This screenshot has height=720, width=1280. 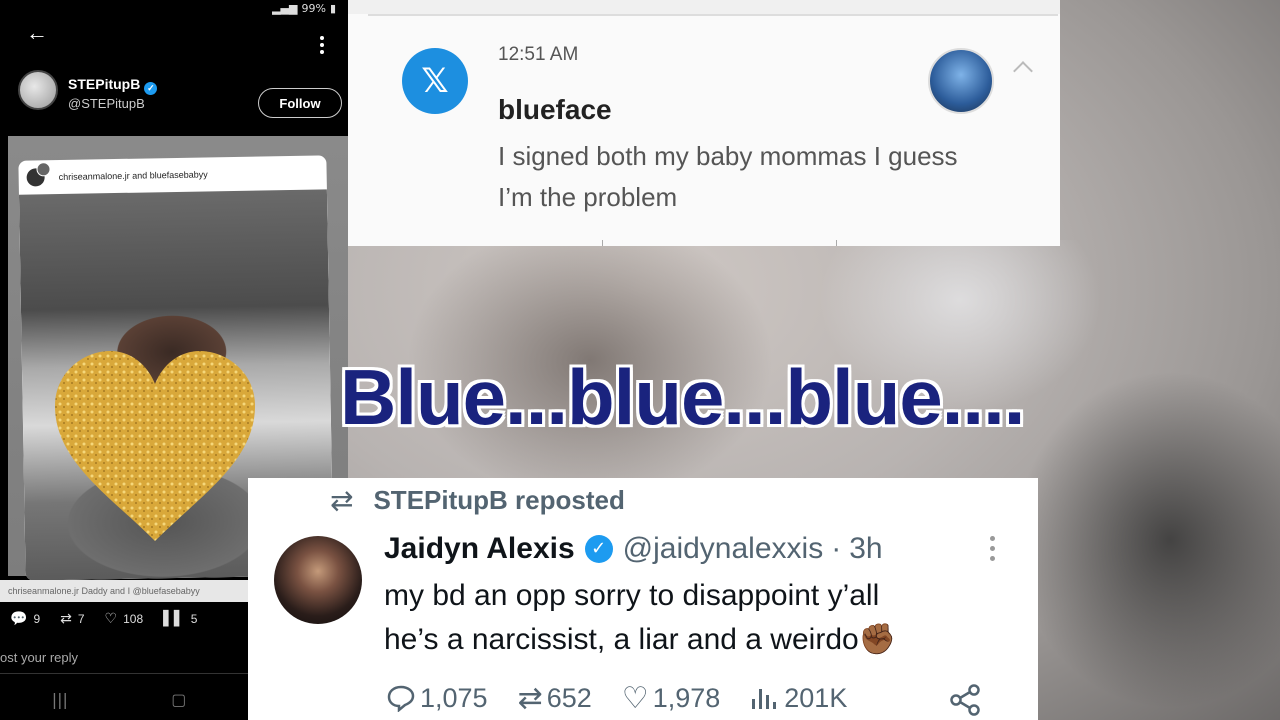 I want to click on x-logo-icon: 𝕏, so click(x=435, y=81).